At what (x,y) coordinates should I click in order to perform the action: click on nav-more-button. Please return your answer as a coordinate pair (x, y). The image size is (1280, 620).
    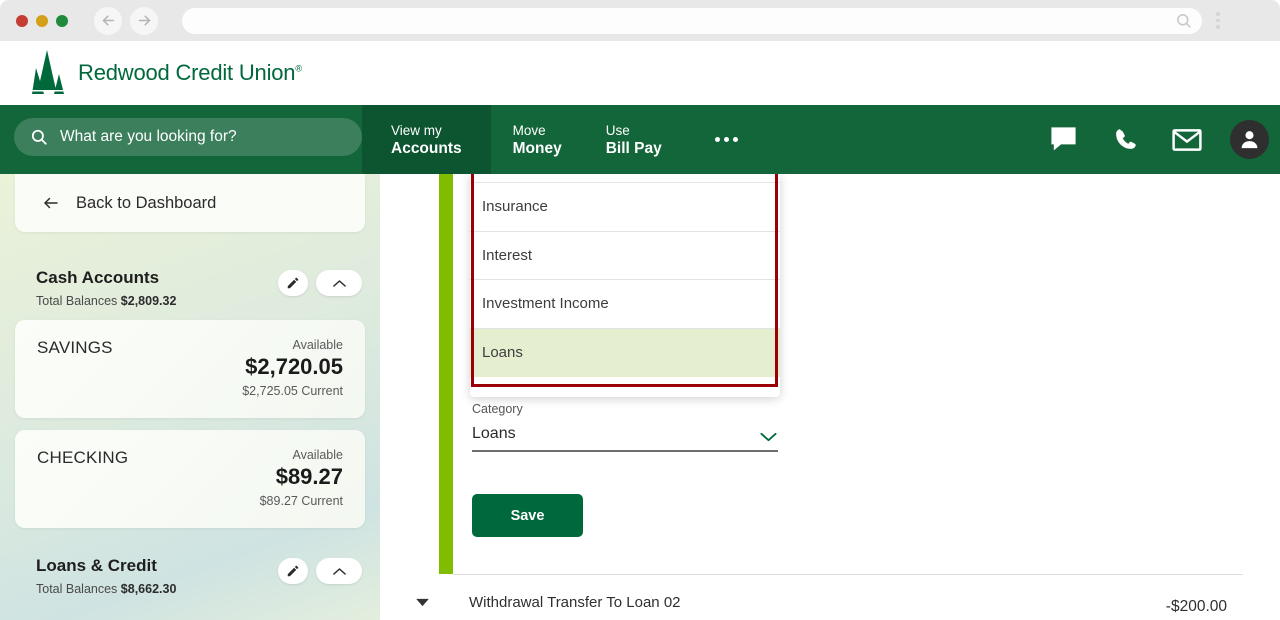
    Looking at the image, I should click on (727, 139).